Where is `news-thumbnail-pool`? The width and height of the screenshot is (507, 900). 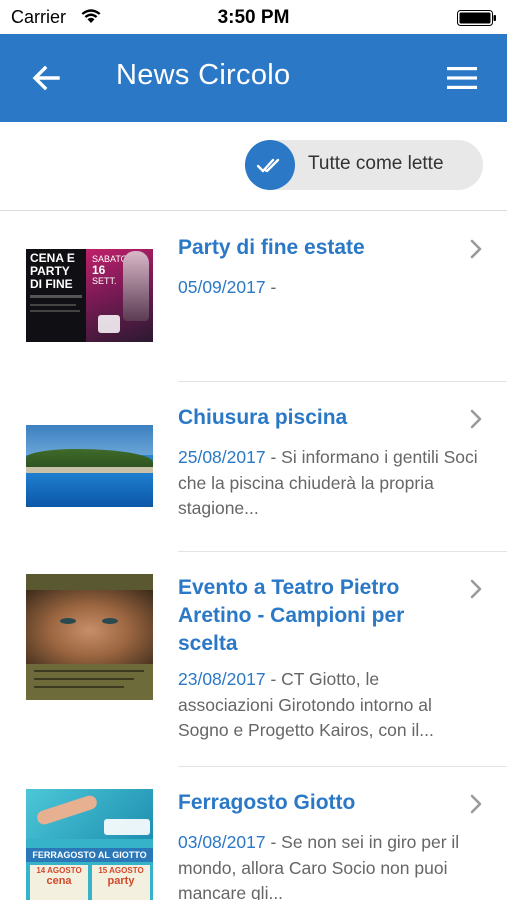
news-thumbnail-pool is located at coordinates (89, 466).